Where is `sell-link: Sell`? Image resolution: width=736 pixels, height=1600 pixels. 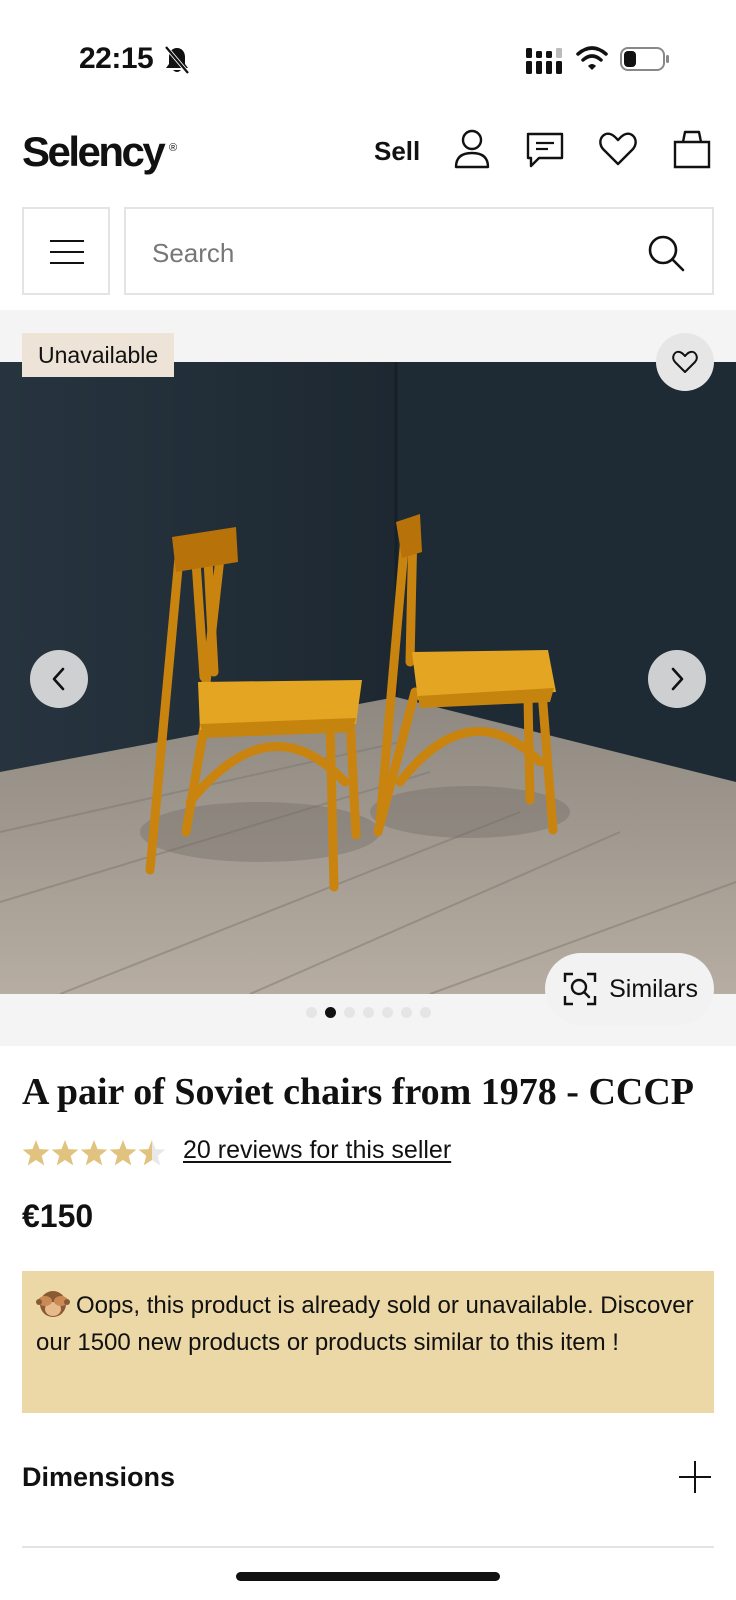 sell-link: Sell is located at coordinates (397, 151).